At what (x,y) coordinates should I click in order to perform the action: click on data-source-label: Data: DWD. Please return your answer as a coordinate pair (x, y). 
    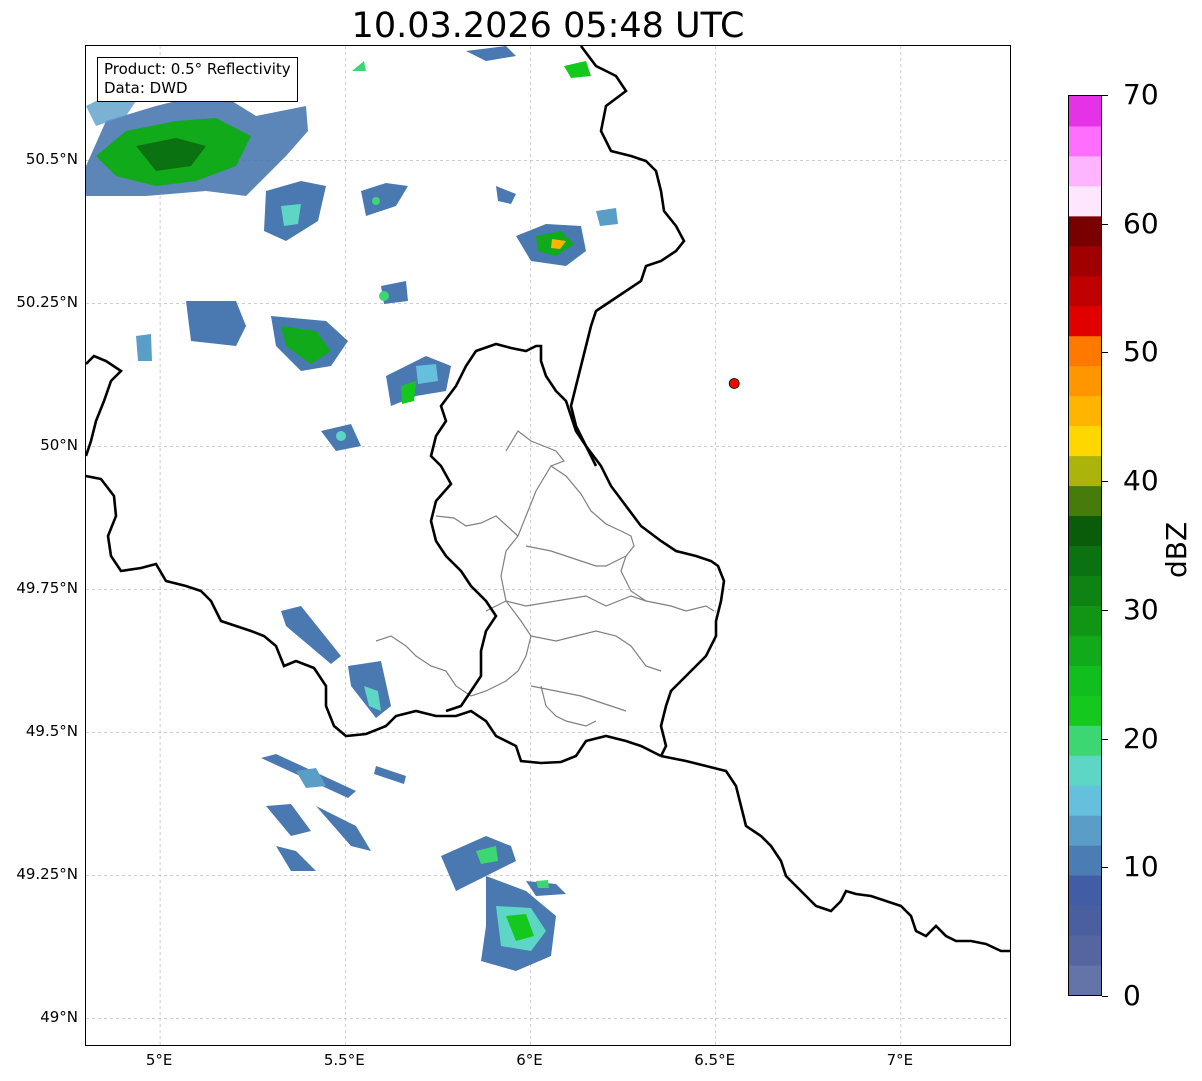
    Looking at the image, I should click on (146, 88).